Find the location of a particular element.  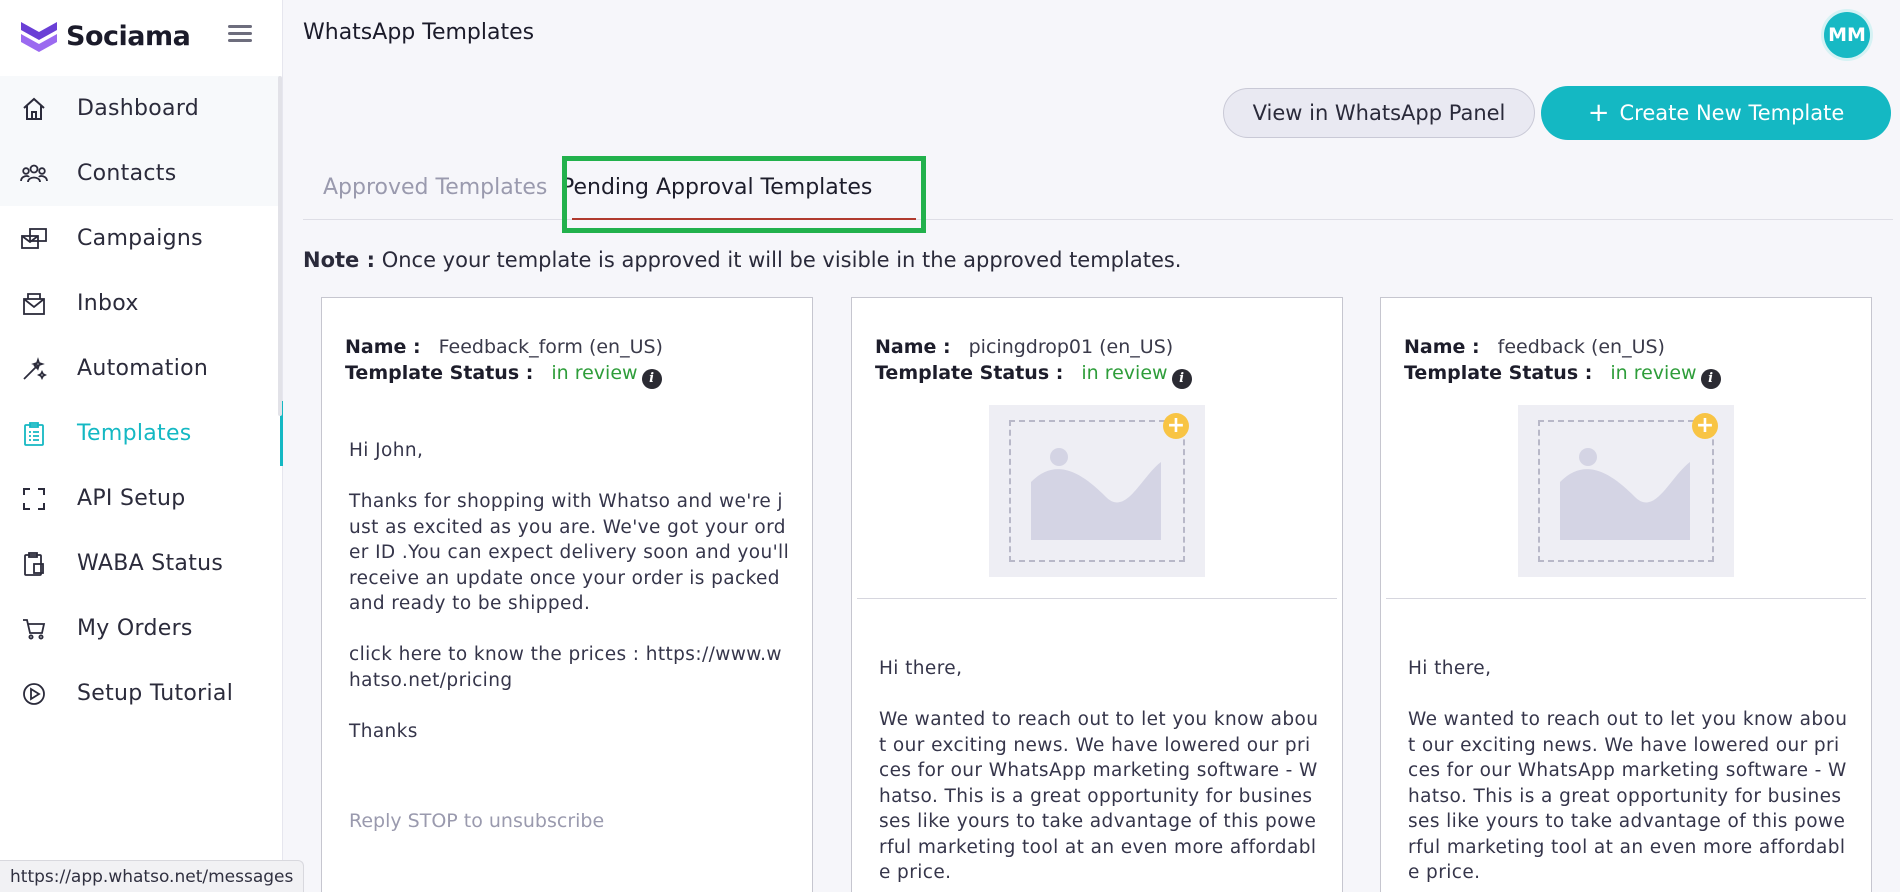

automation-icon is located at coordinates (34, 369).